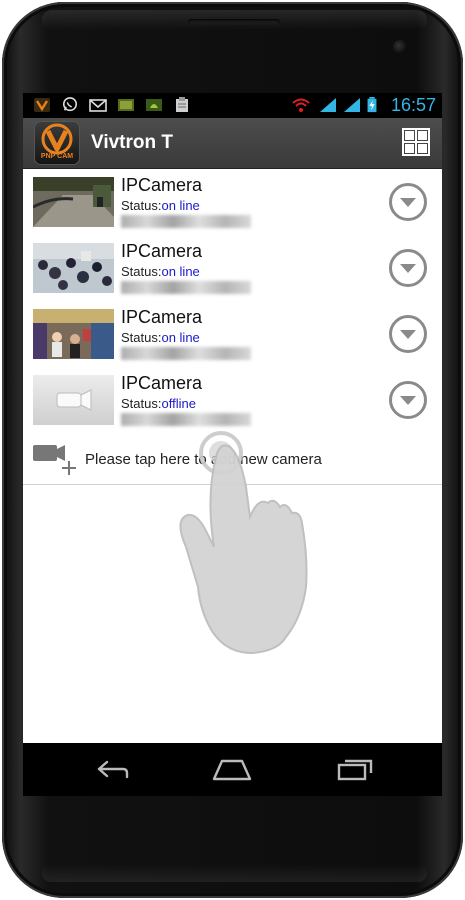 Image resolution: width=465 pixels, height=900 pixels. Describe the element at coordinates (98, 105) in the screenshot. I see `mail-icon` at that location.